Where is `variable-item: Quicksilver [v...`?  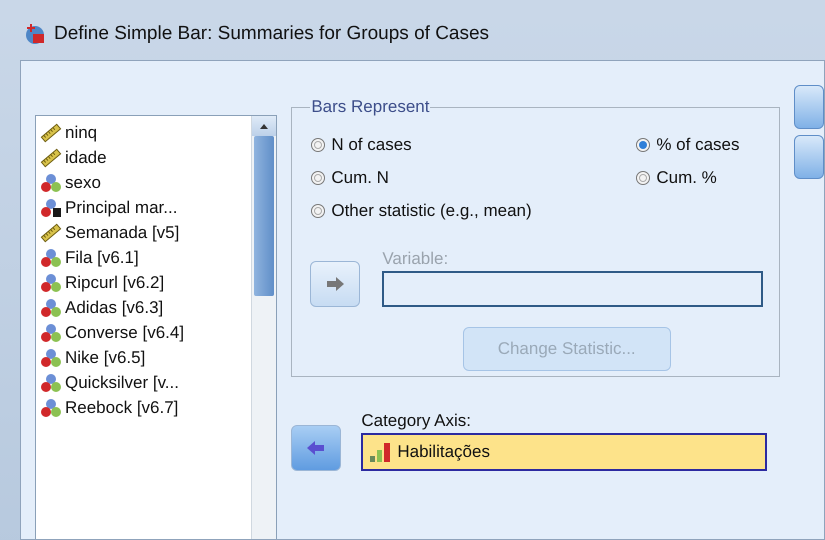 variable-item: Quicksilver [v... is located at coordinates (146, 382).